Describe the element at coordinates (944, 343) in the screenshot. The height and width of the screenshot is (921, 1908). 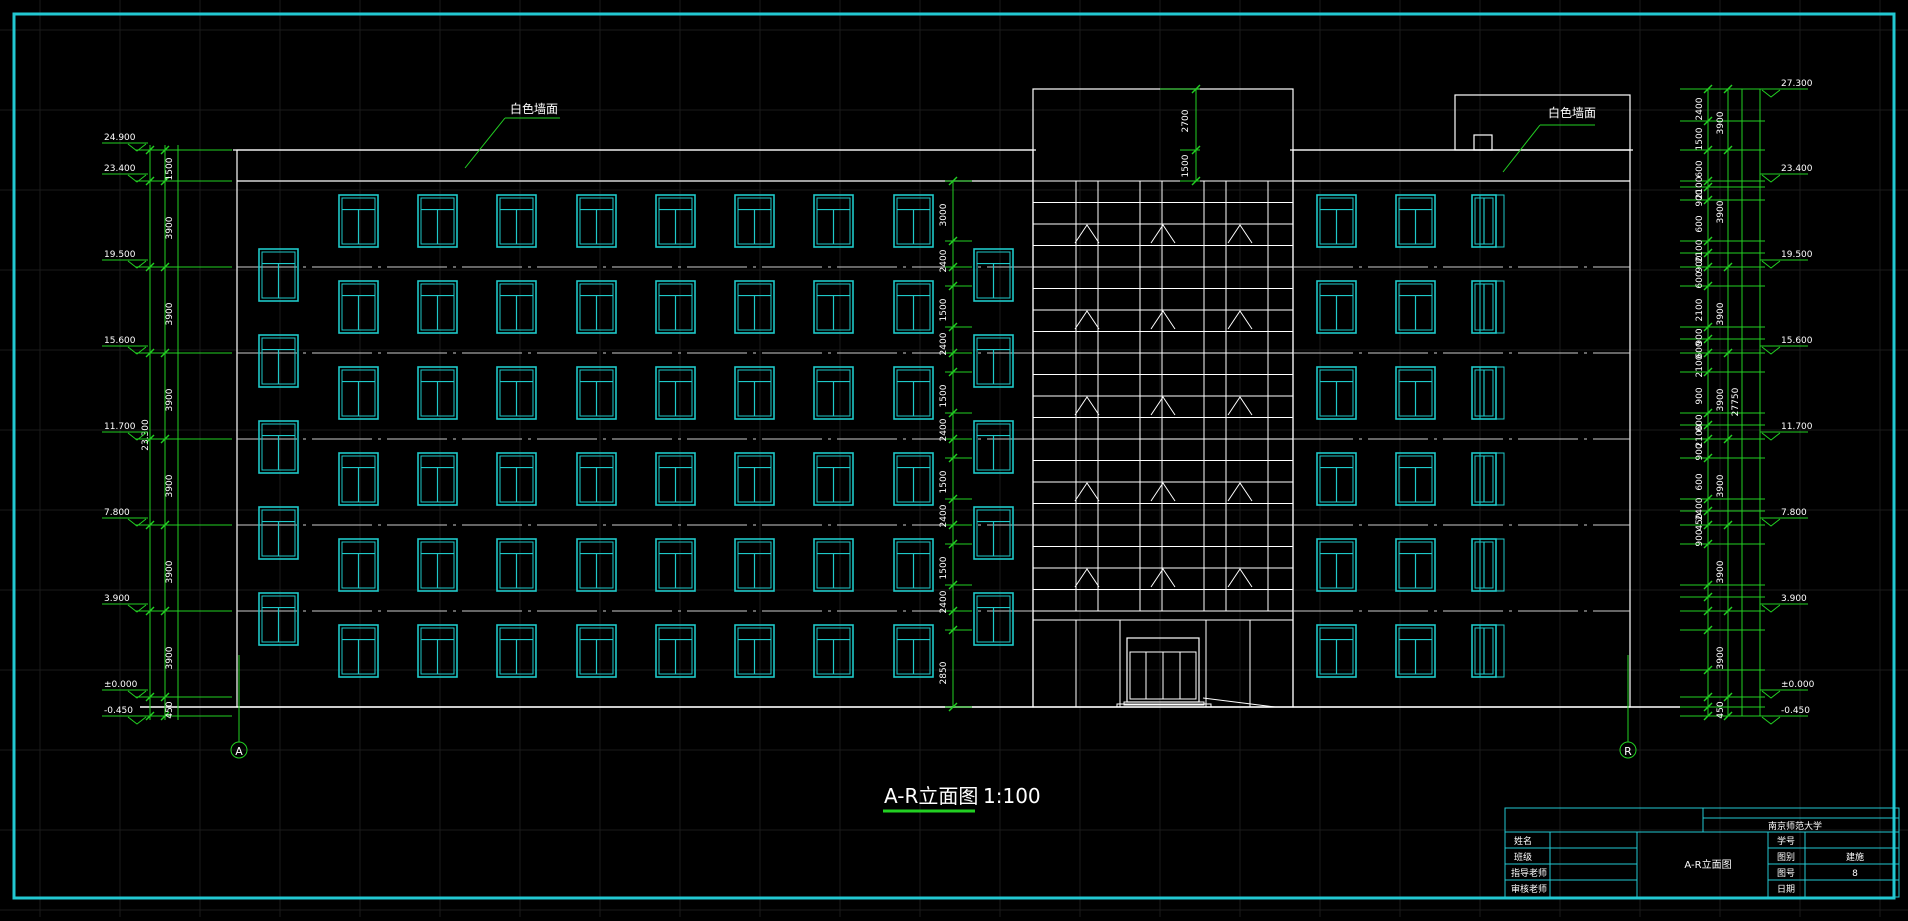
I see `mid-dim-text-3: 2400` at that location.